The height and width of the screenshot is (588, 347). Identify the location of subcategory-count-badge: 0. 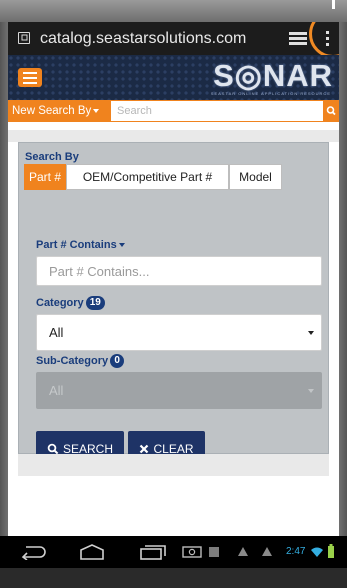
(117, 361).